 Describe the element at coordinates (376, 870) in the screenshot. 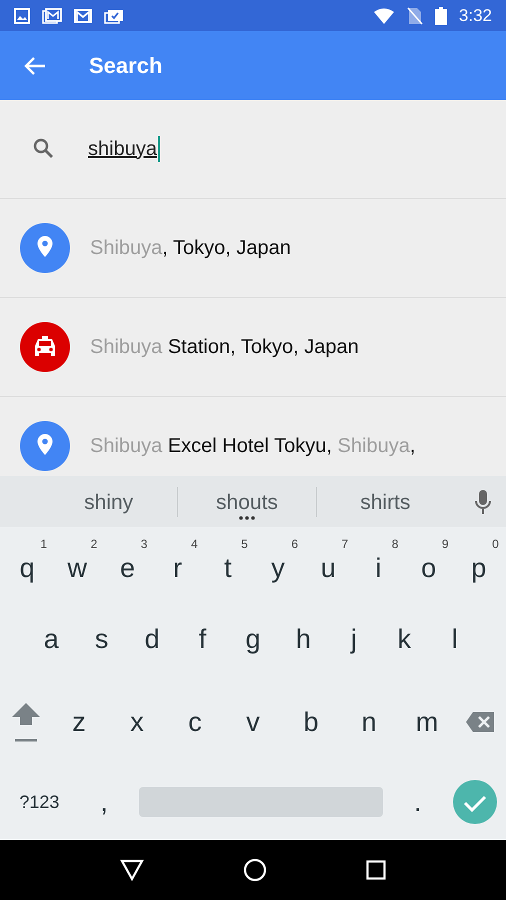

I see `recents-square-icon` at that location.